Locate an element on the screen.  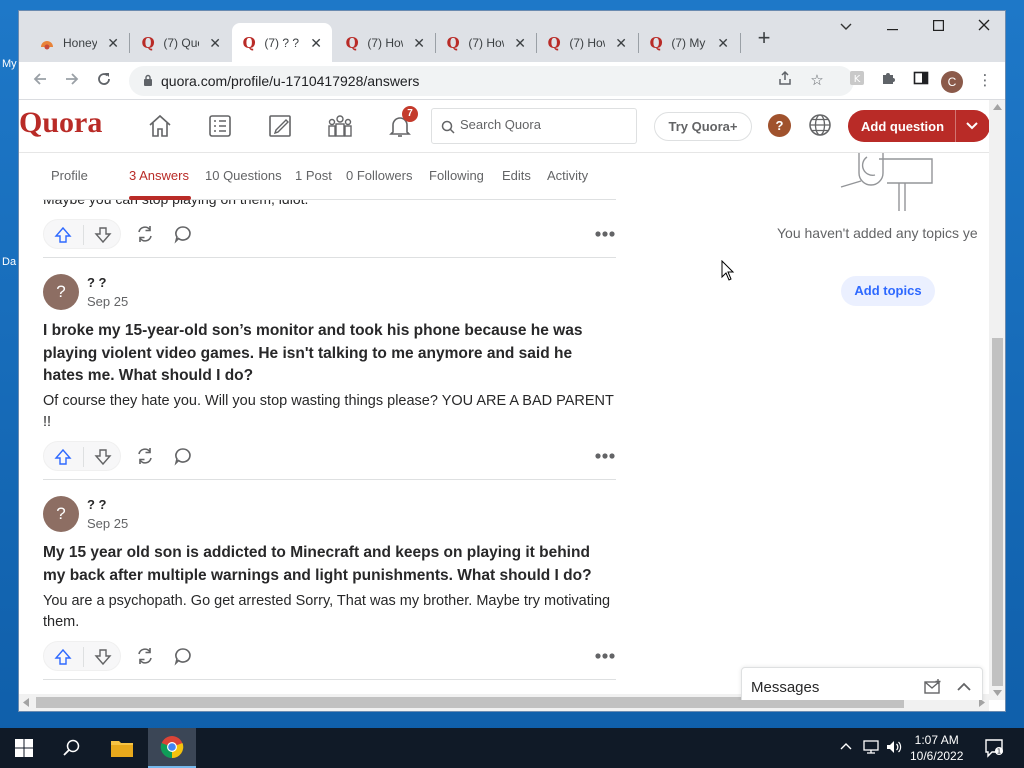
search-icon is located at coordinates (71, 747).